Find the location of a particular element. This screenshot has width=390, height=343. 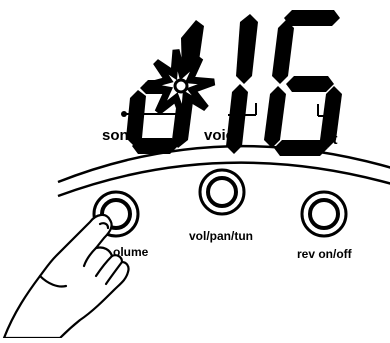

rev-on-off-button-label: rev on/off is located at coordinates (325, 254).